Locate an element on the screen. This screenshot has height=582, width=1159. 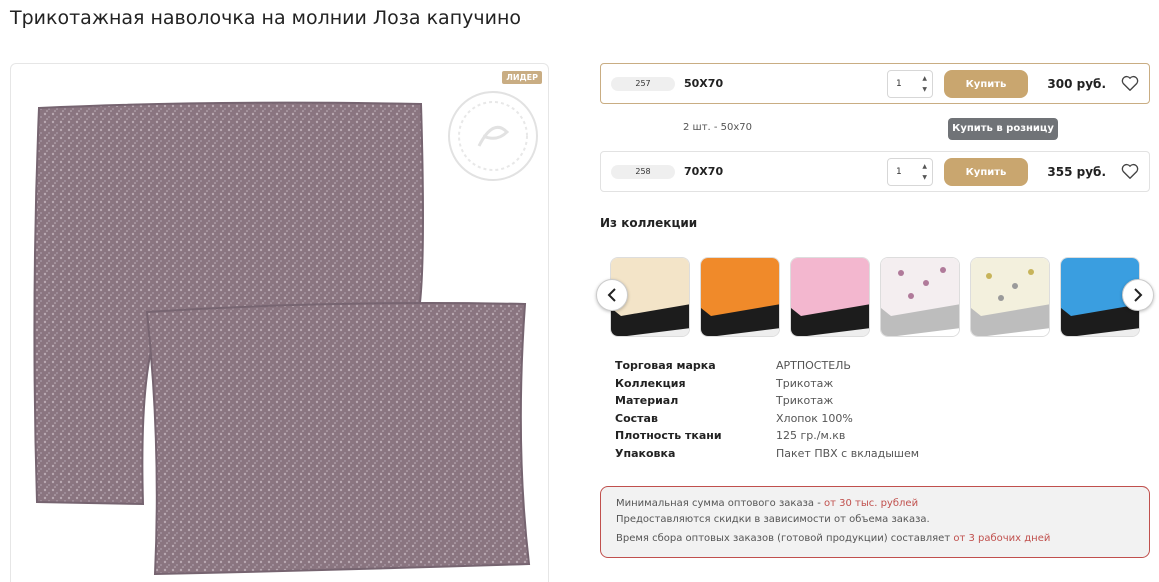
retail-tooltip: Купить в розницу is located at coordinates (1003, 129).